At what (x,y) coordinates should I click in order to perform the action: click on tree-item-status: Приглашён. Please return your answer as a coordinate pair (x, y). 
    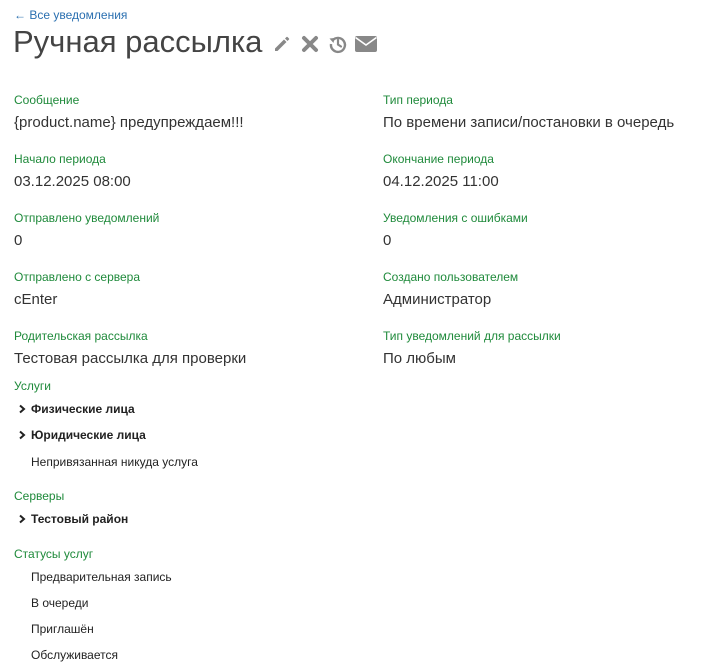
    Looking at the image, I should click on (62, 629).